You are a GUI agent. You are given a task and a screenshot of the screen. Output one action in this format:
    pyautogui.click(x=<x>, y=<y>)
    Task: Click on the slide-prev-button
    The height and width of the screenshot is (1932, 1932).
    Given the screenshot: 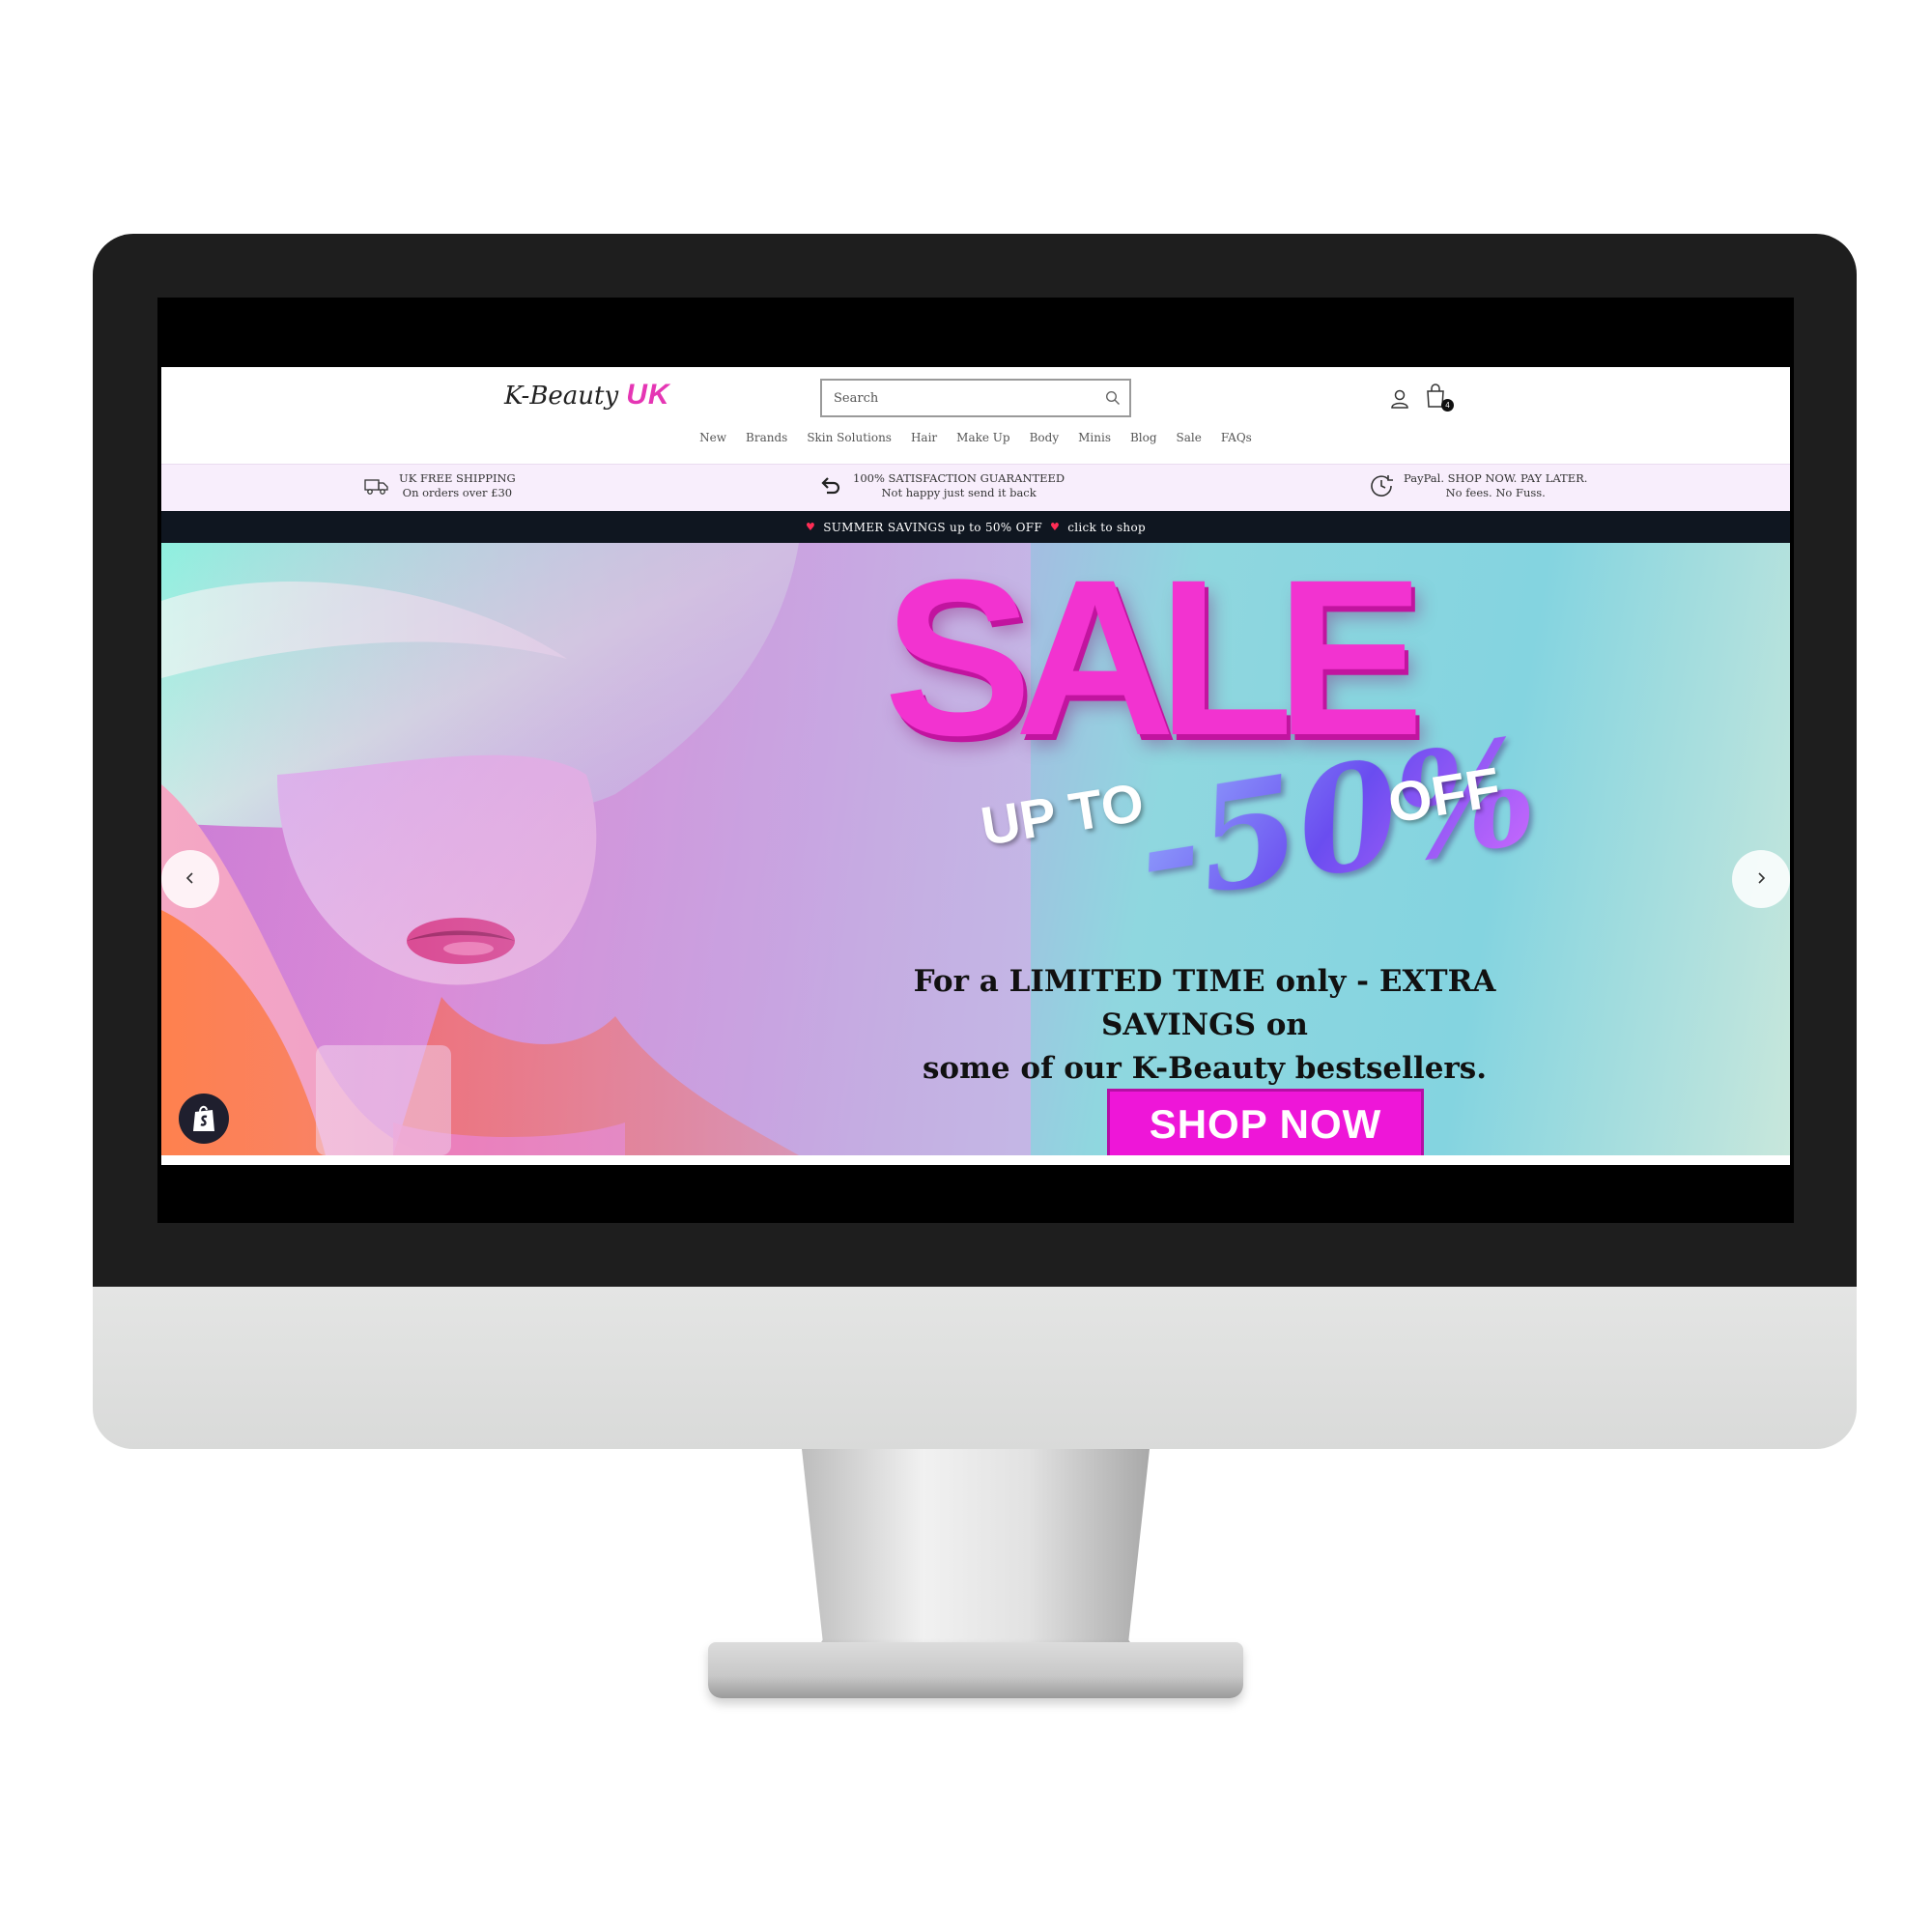 What is the action you would take?
    pyautogui.click(x=190, y=879)
    